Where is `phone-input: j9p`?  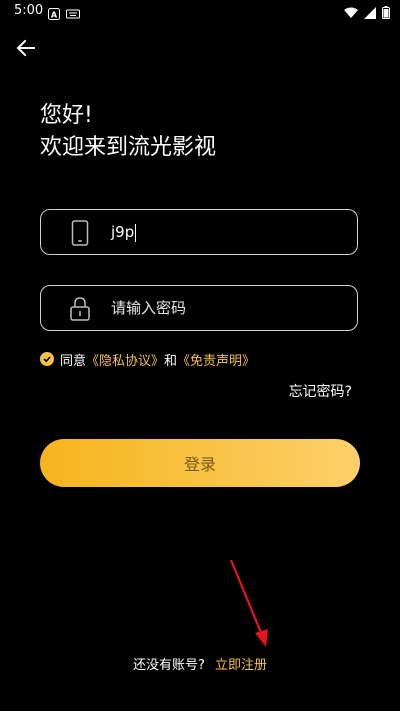
phone-input: j9p is located at coordinates (226, 232).